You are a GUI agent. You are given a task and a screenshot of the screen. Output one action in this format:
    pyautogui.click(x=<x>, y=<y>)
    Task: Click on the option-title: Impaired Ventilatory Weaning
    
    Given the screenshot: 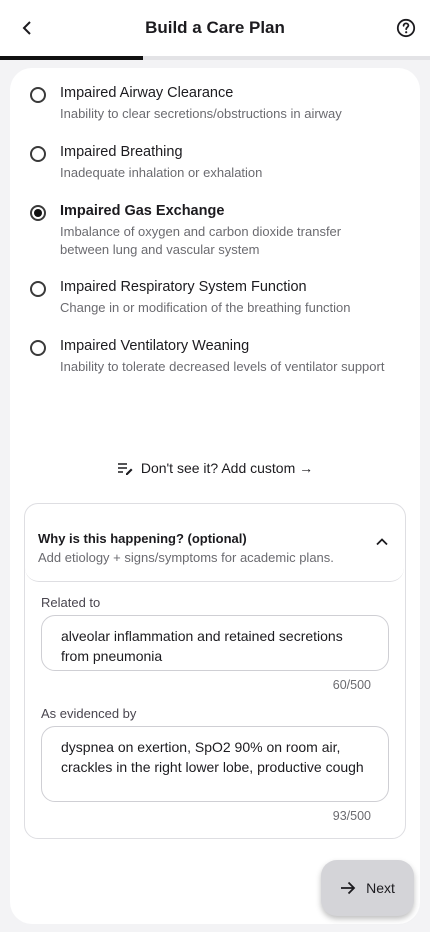 What is the action you would take?
    pyautogui.click(x=155, y=346)
    